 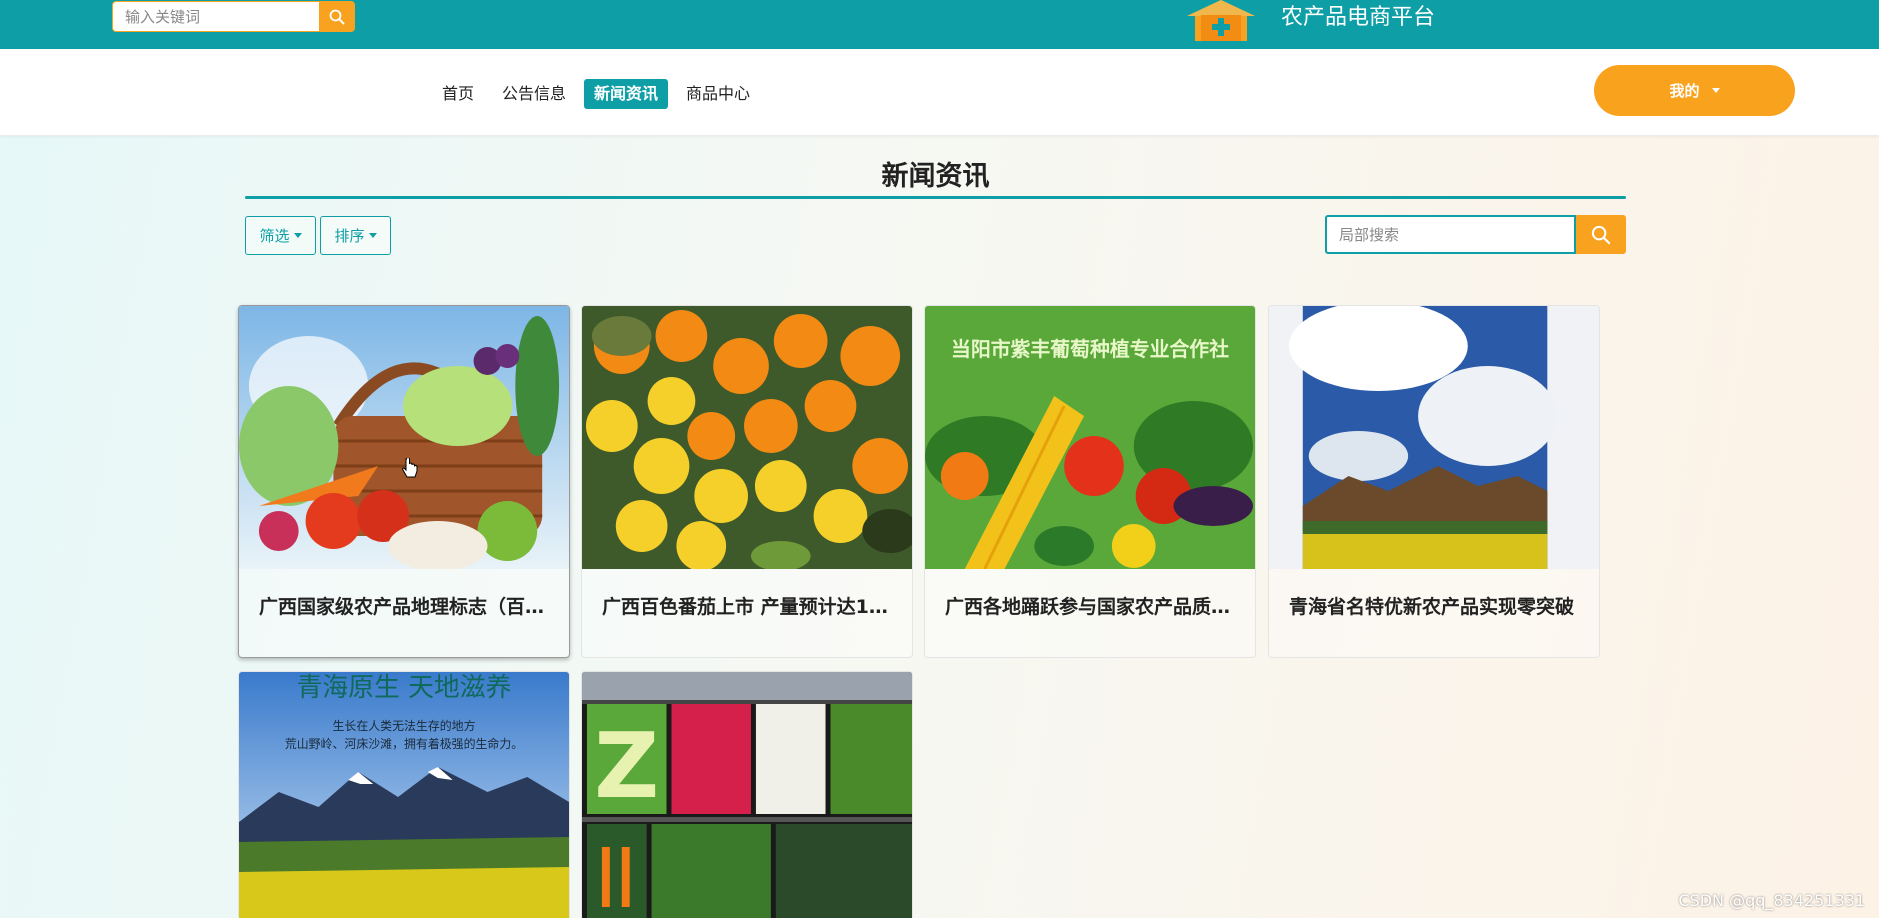 I want to click on supermarket-produce-image: Z, so click(x=747, y=795).